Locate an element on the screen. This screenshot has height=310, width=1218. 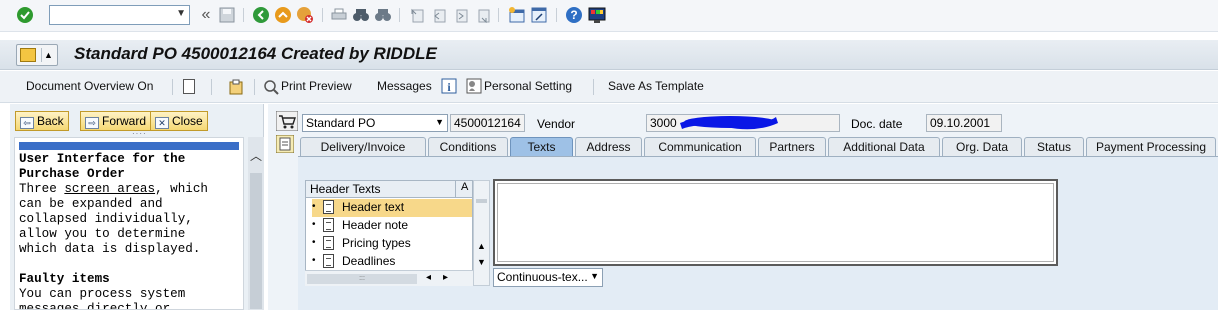
scroll-up-icon: ▲ is located at coordinates (481, 246).